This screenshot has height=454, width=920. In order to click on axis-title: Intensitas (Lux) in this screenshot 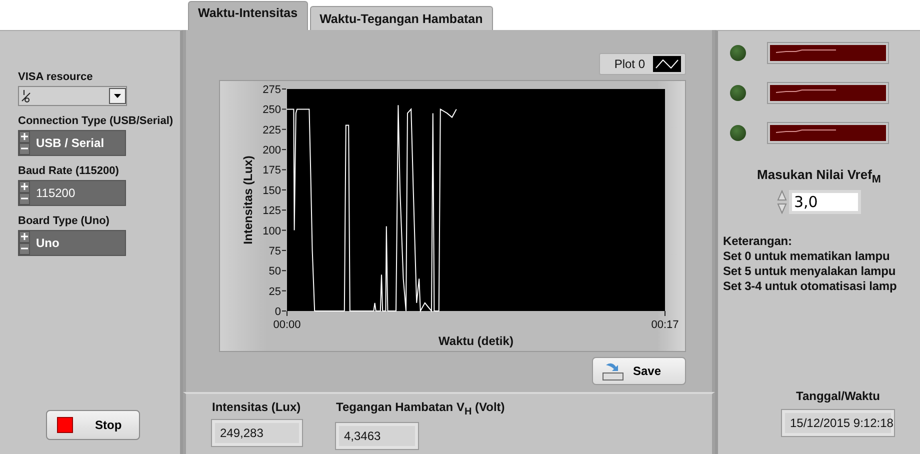, I will do `click(248, 200)`.